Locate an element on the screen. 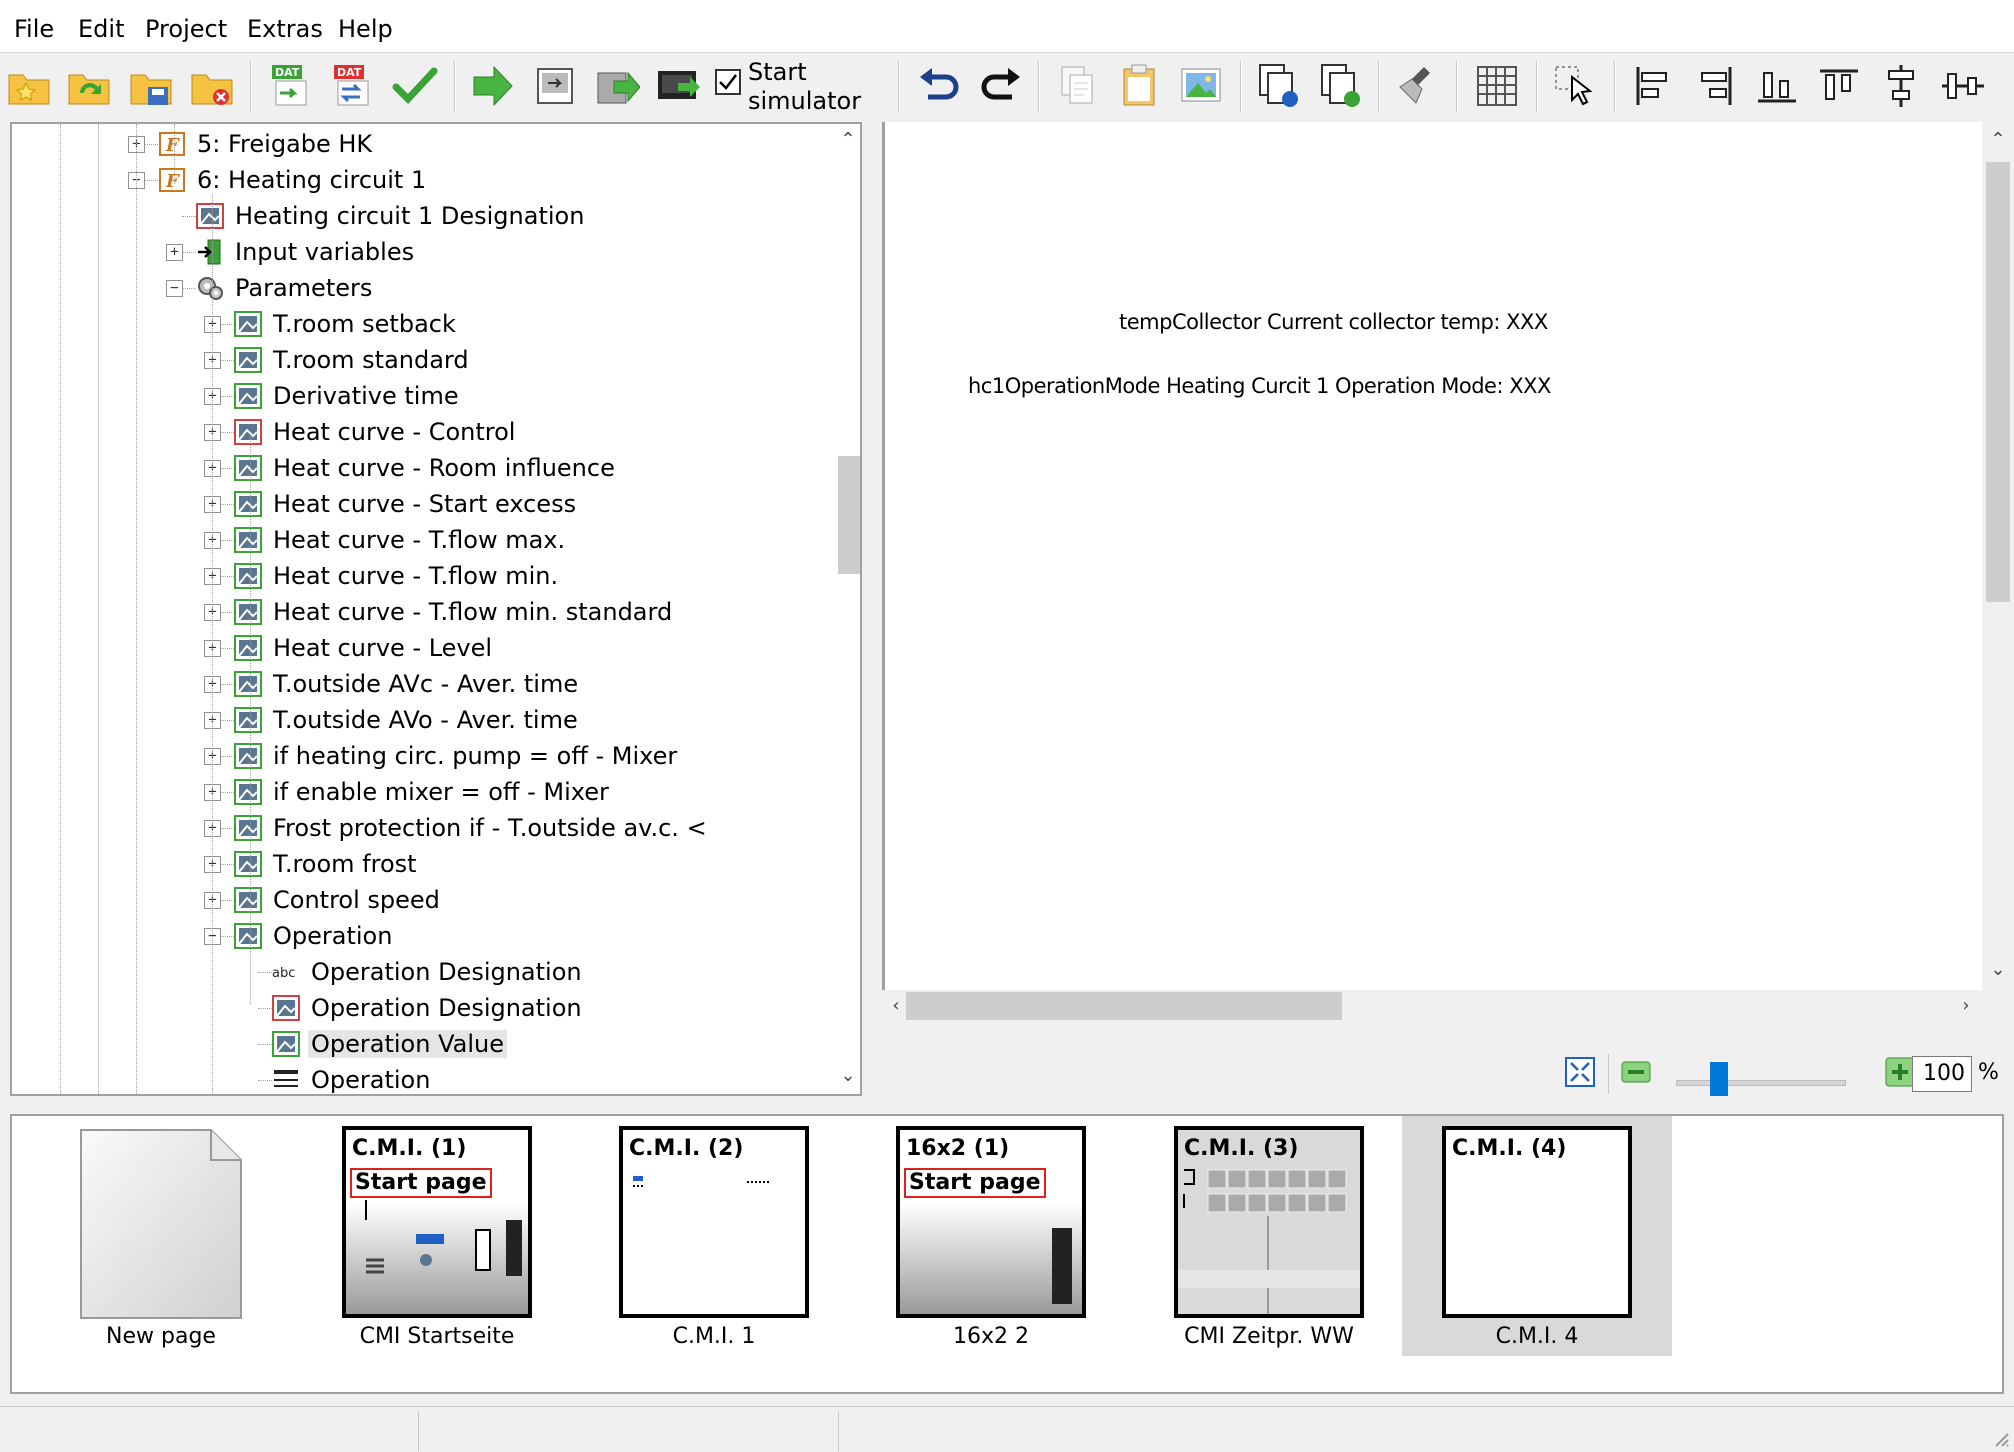 The height and width of the screenshot is (1452, 2014). collapse-icon: − is located at coordinates (174, 288).